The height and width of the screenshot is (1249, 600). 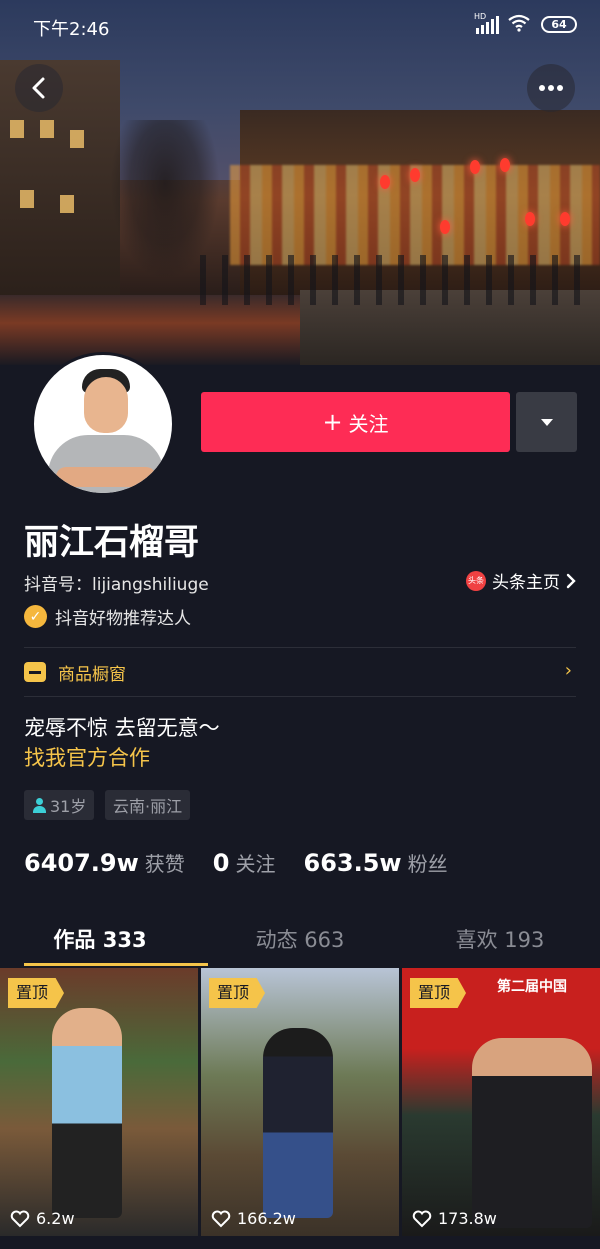 I want to click on likes-count: 6407.9w, so click(x=81, y=863).